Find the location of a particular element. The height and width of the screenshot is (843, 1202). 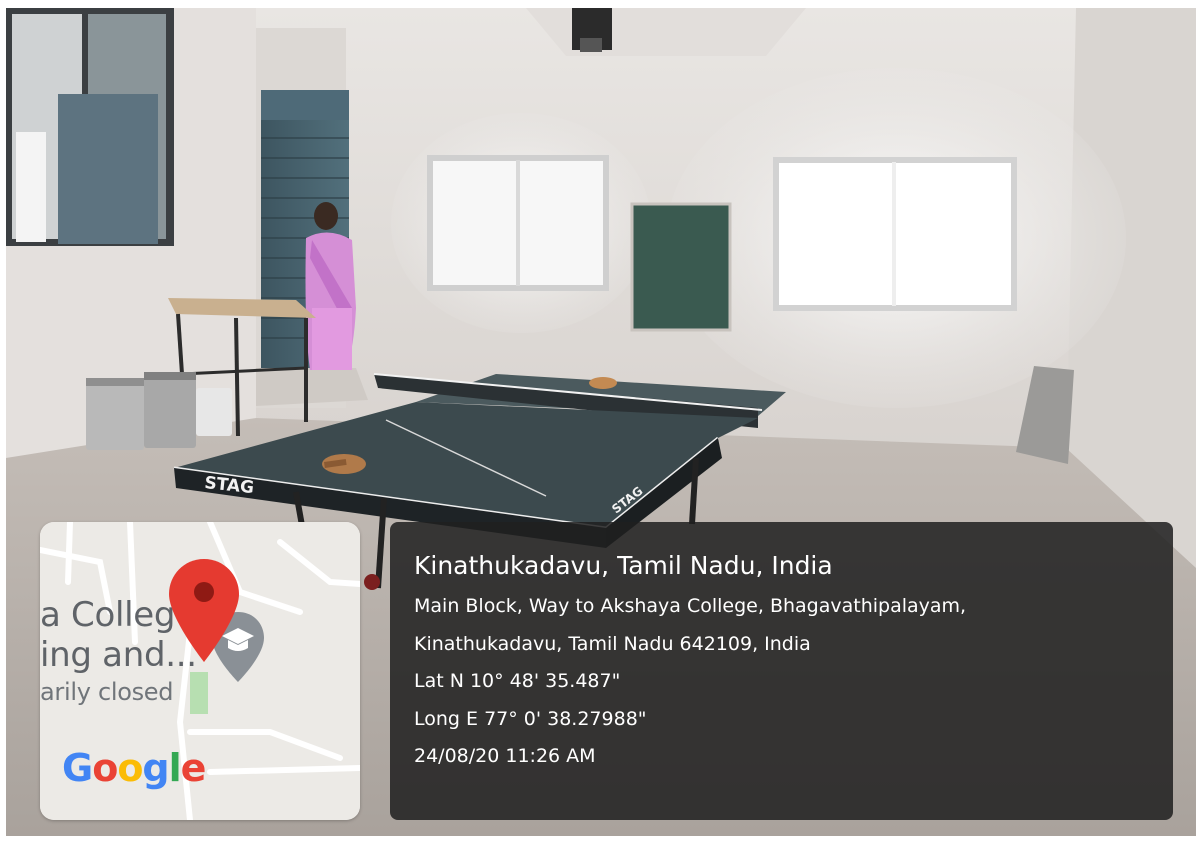

map-pin-icon is located at coordinates (204, 610).